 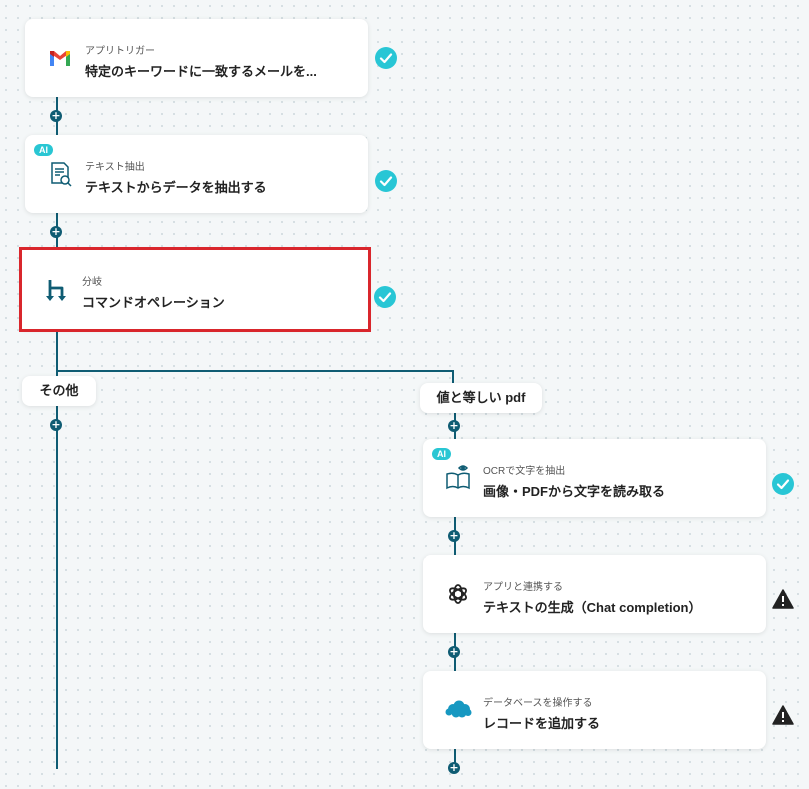 What do you see at coordinates (176, 187) in the screenshot?
I see `step-title: テキストからデータを抽出する` at bounding box center [176, 187].